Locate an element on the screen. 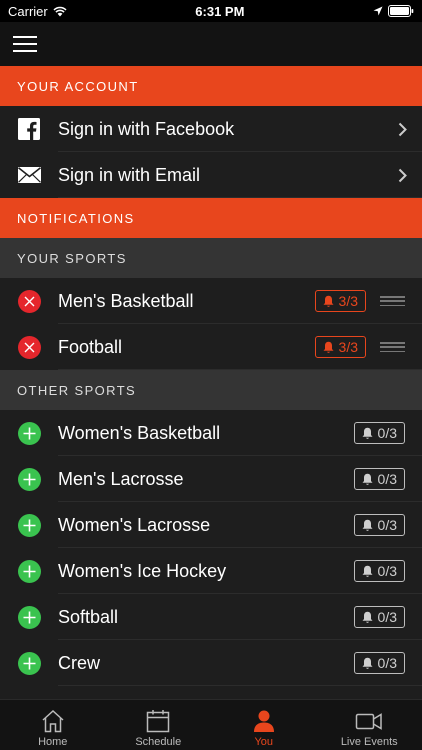  section-header-notifications: NOTIFICATIONS is located at coordinates (211, 218).